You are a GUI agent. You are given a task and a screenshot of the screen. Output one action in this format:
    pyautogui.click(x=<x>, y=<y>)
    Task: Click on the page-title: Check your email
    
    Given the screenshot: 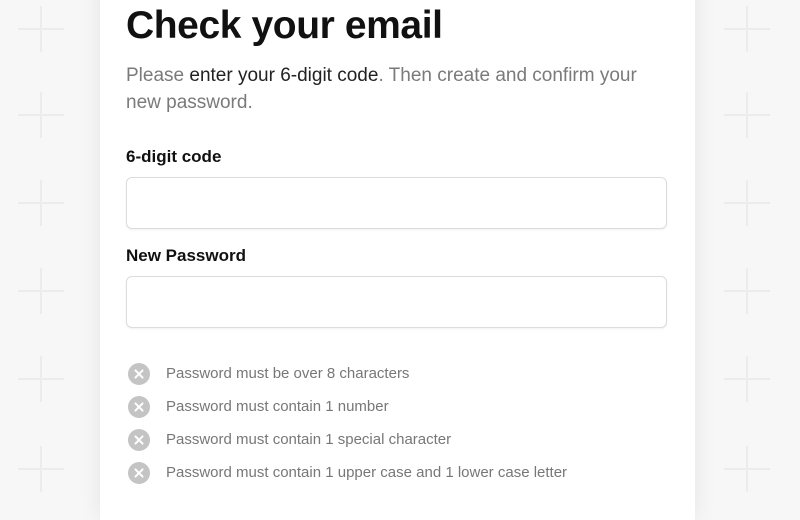 What is the action you would take?
    pyautogui.click(x=284, y=25)
    